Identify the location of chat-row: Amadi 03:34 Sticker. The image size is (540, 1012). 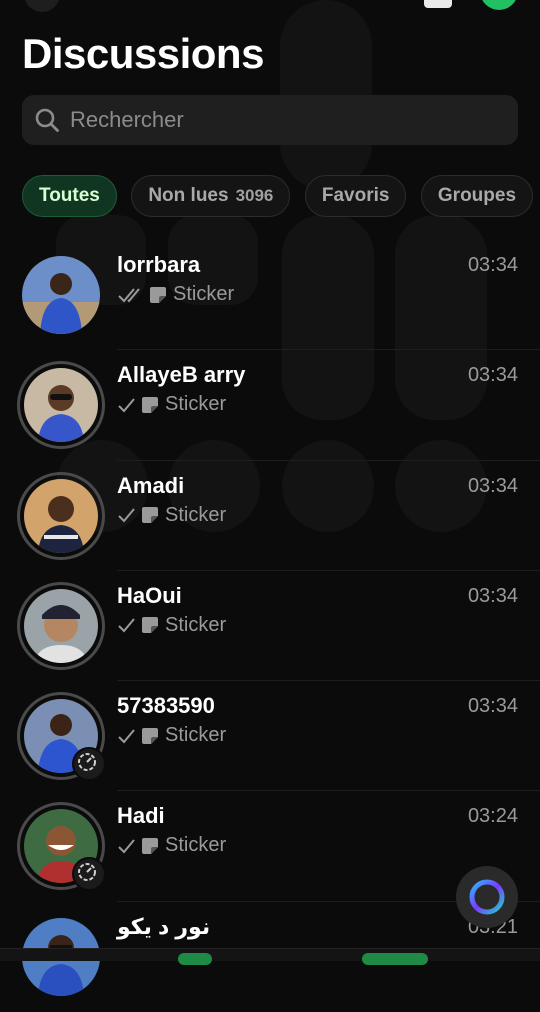
(270, 516).